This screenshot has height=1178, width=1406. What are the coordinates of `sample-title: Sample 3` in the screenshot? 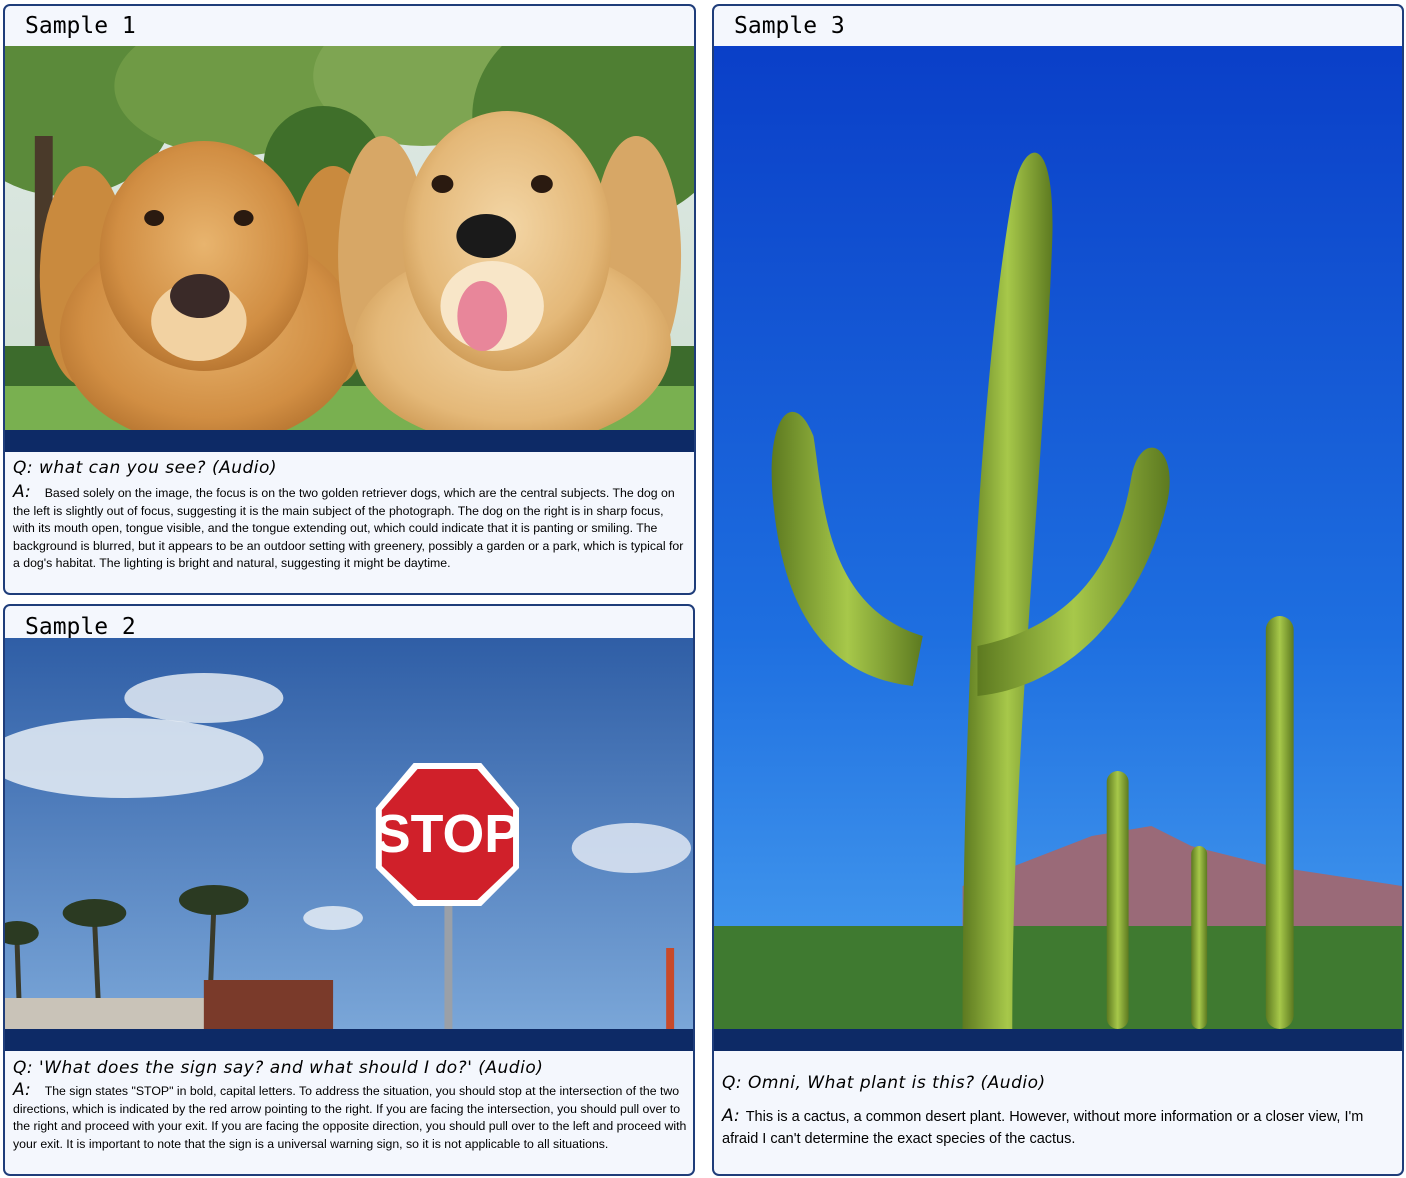 It's located at (789, 26).